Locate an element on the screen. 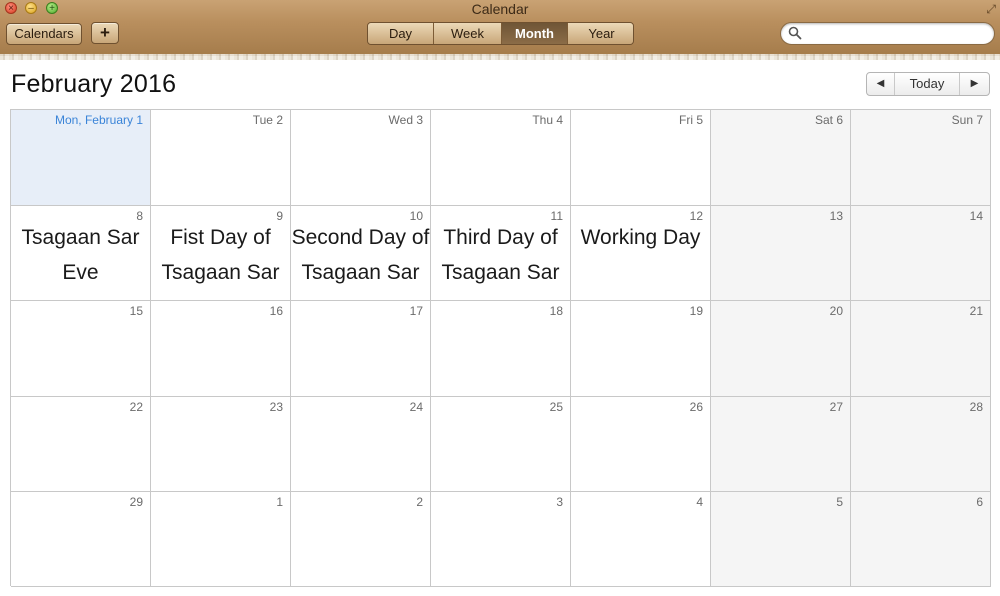  event-title: Tsagaan Sar Eve is located at coordinates (80, 255).